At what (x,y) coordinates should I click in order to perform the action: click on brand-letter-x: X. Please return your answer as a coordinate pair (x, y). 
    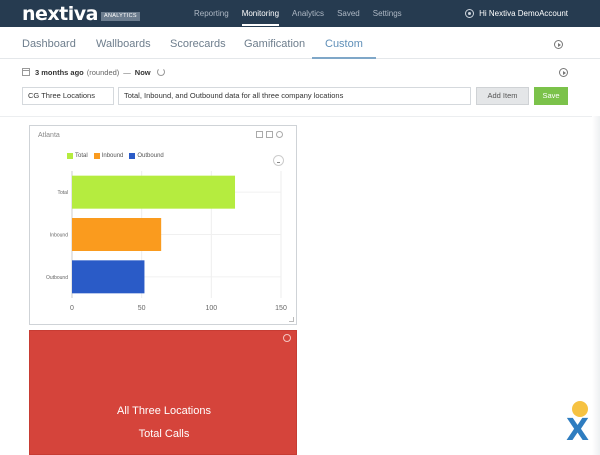
    Looking at the image, I should click on (578, 430).